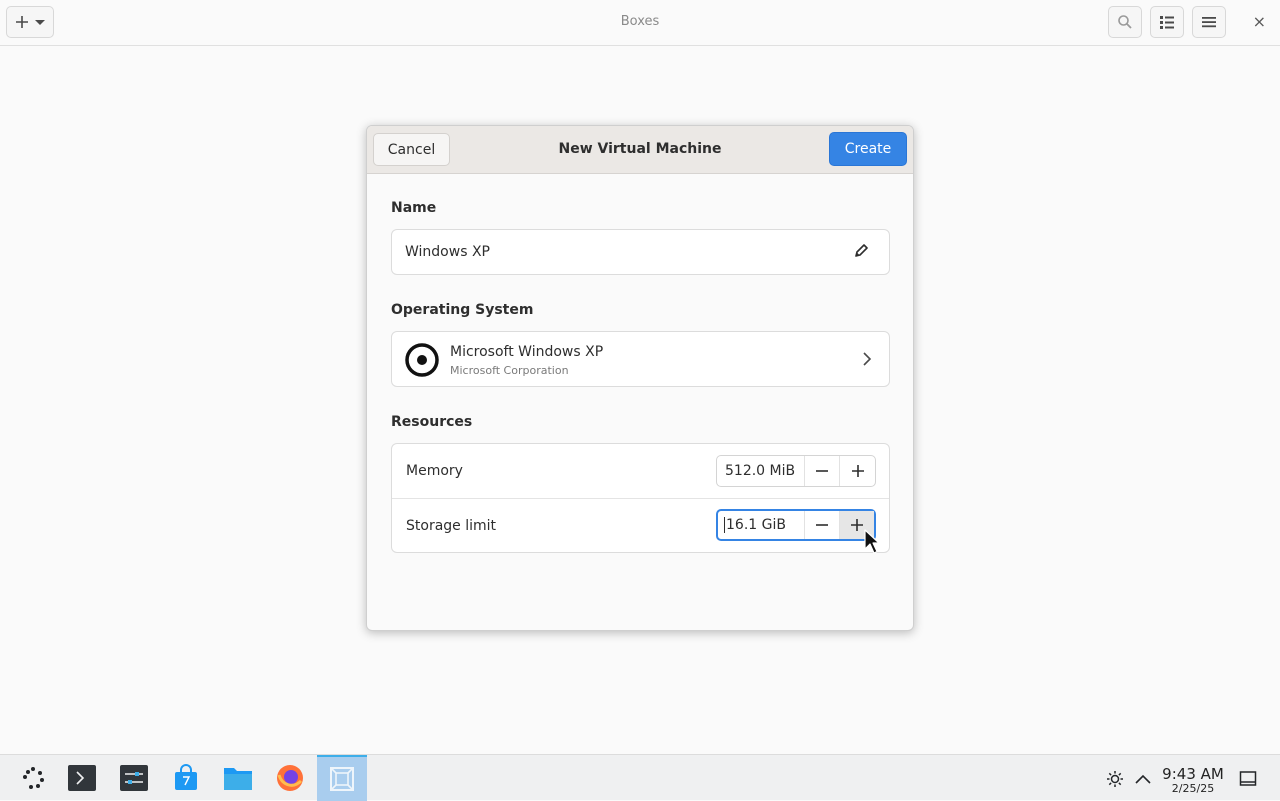  I want to click on main-menu-button, so click(1209, 22).